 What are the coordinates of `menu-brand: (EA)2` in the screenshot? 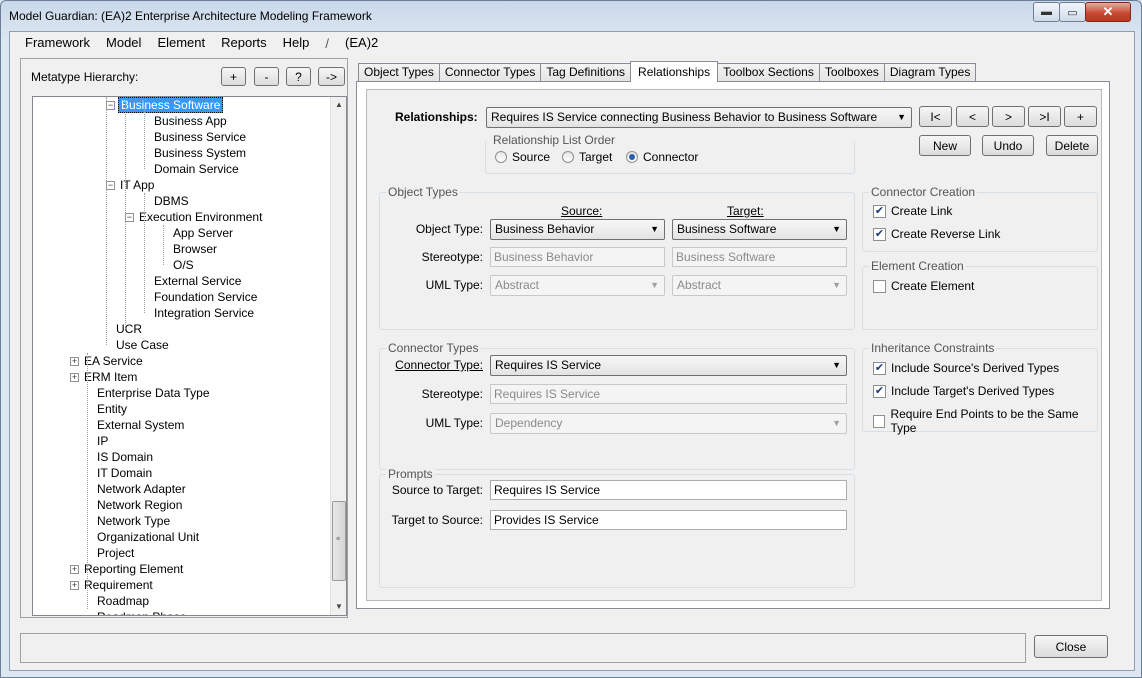 It's located at (361, 43).